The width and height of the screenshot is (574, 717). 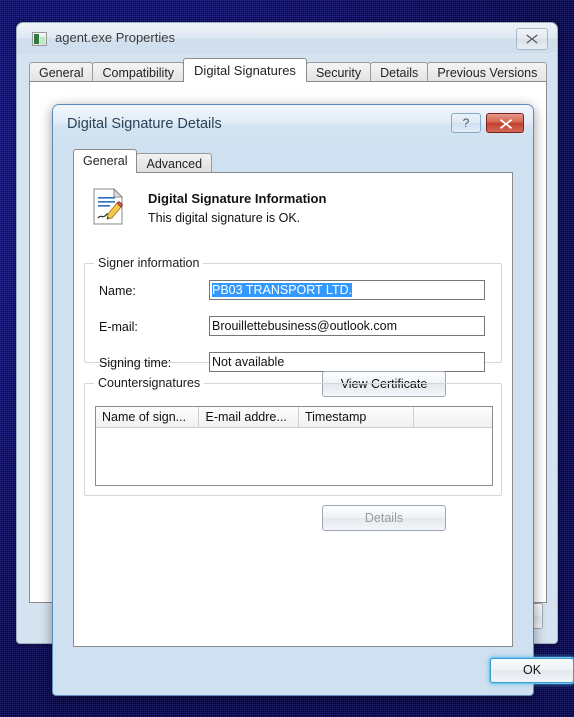 What do you see at coordinates (108, 206) in the screenshot?
I see `signature-document-icon` at bounding box center [108, 206].